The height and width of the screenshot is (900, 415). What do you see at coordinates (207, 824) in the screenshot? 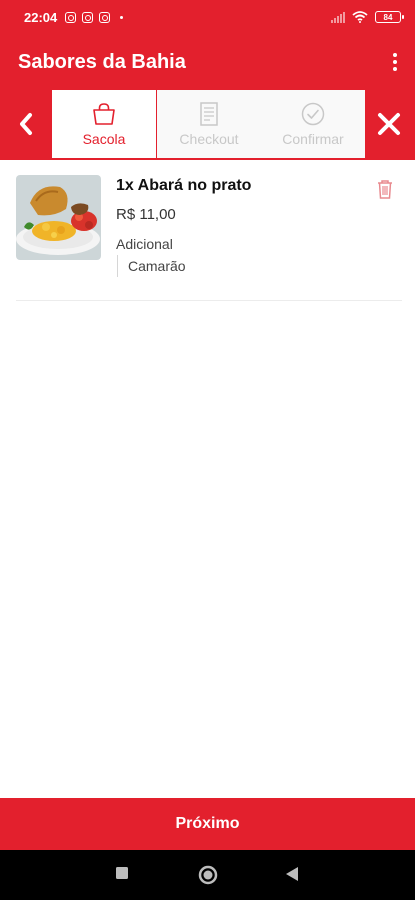
I see `next-button: Próximo` at bounding box center [207, 824].